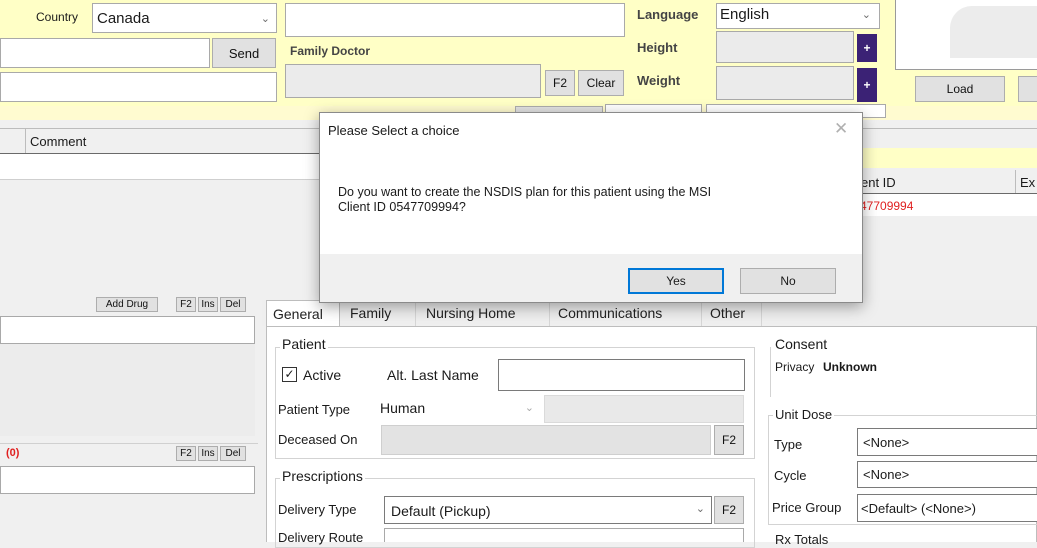  Describe the element at coordinates (303, 313) in the screenshot. I see `tab-general: General` at that location.